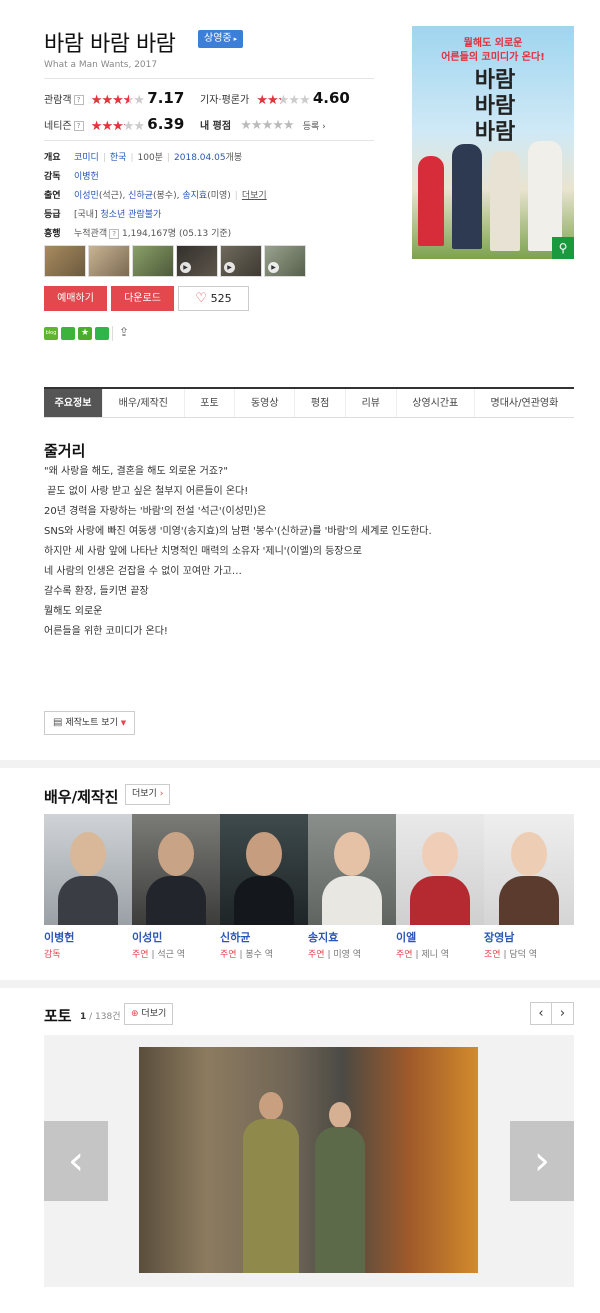 The width and height of the screenshot is (600, 1313). I want to click on synopsis-line: 20년 경력을 자랑하는 '바람'의 전설 '석근'(이성민)은, so click(155, 511).